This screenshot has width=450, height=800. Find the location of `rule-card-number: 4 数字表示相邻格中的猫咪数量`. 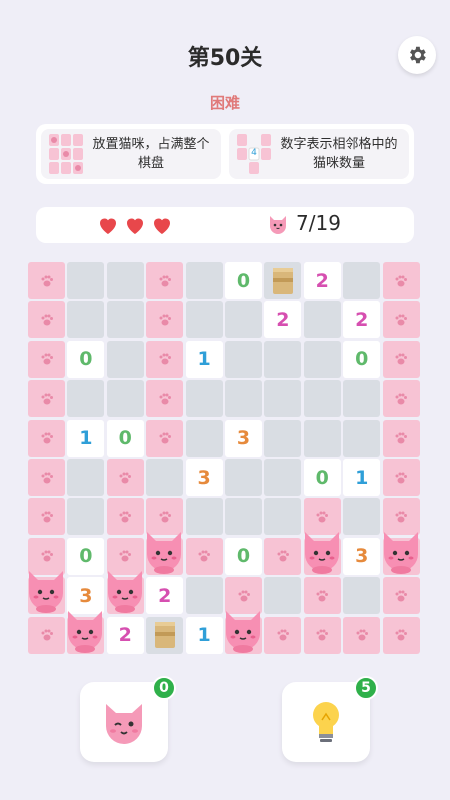

rule-card-number: 4 数字表示相邻格中的猫咪数量 is located at coordinates (319, 154).